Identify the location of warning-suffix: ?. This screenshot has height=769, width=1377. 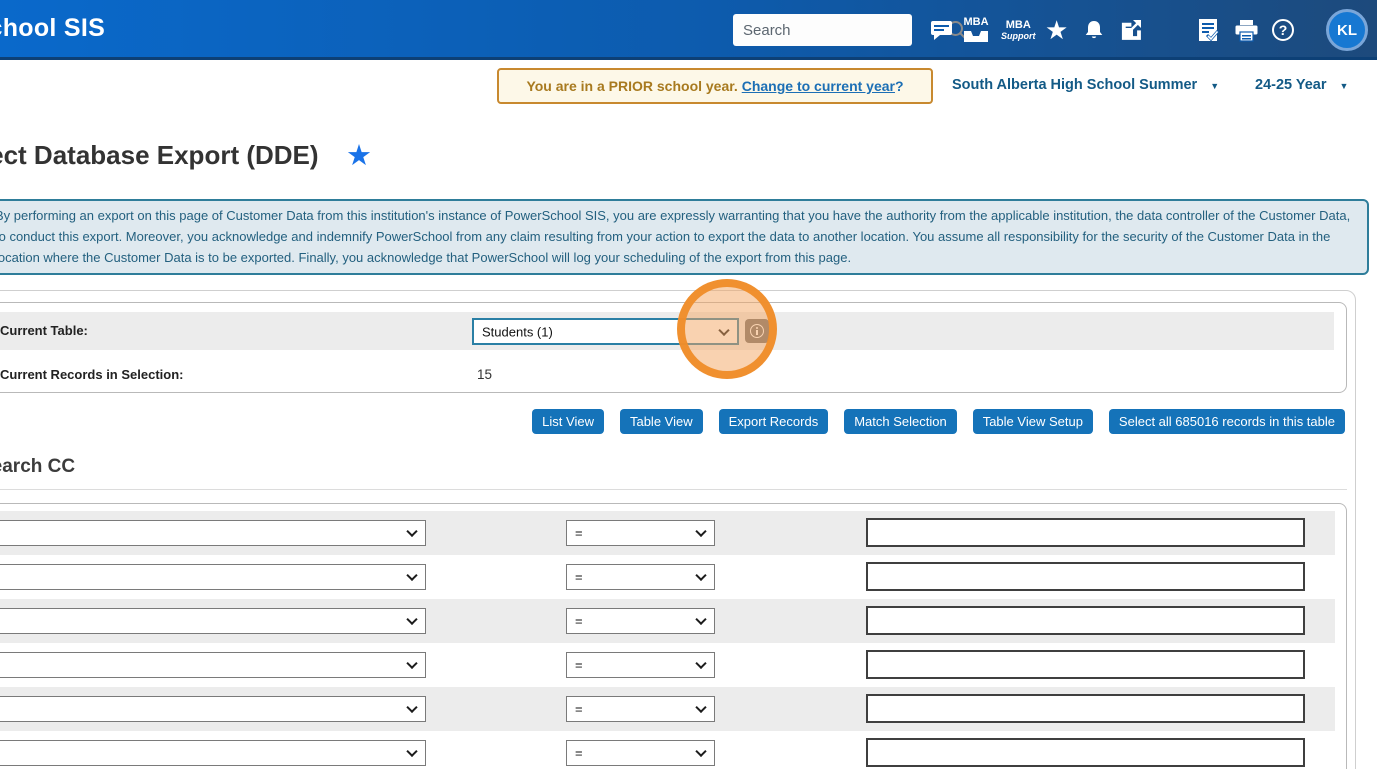
(899, 86).